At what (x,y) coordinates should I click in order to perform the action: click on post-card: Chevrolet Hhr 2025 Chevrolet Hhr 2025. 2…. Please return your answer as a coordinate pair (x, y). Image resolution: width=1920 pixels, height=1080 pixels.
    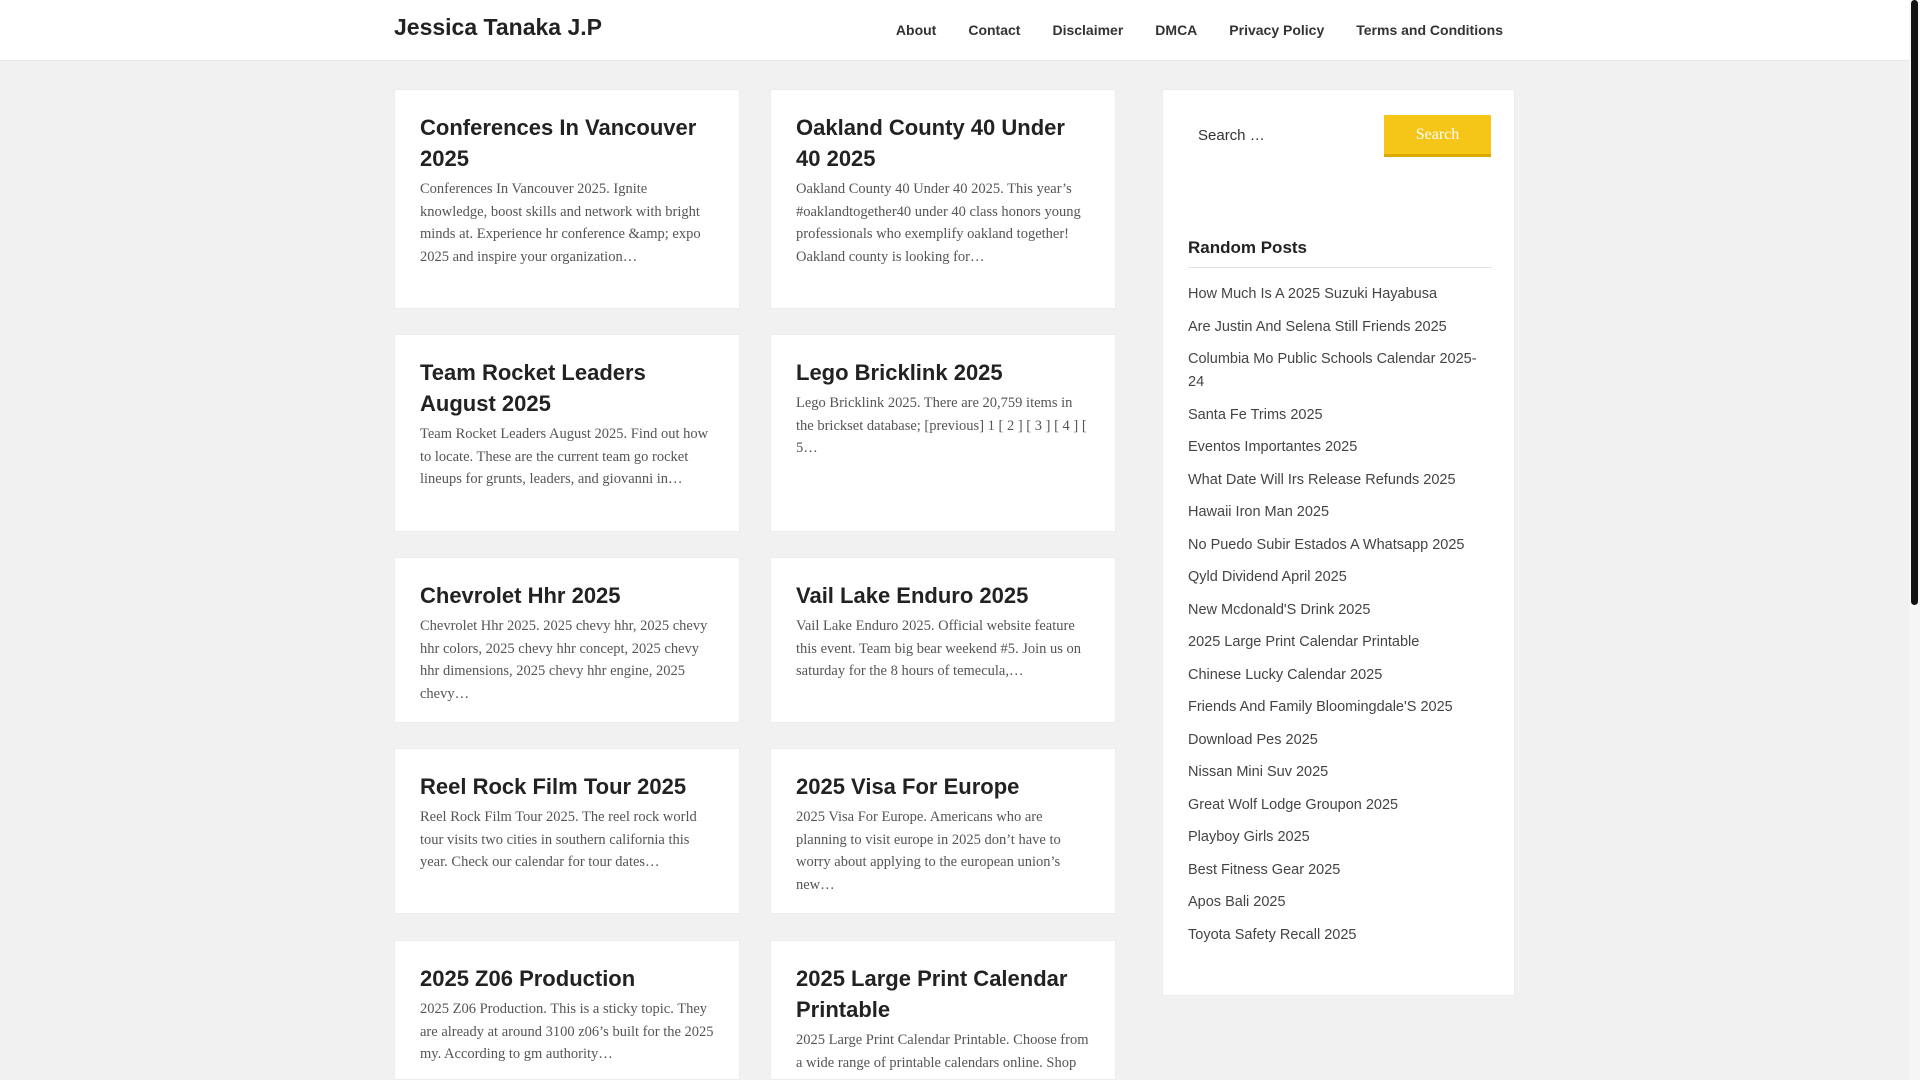
    Looking at the image, I should click on (567, 640).